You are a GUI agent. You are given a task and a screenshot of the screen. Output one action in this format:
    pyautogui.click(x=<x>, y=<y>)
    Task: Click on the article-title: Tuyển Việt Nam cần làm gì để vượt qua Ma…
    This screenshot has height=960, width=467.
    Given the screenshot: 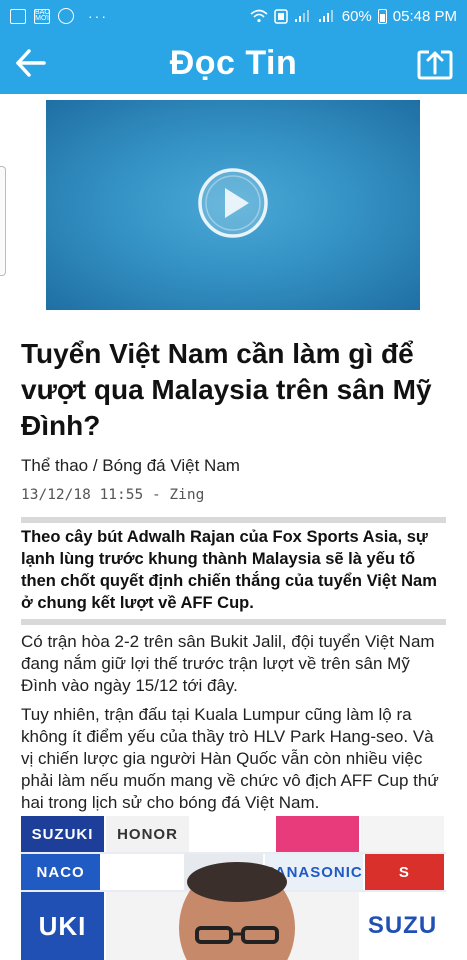 What is the action you would take?
    pyautogui.click(x=226, y=389)
    